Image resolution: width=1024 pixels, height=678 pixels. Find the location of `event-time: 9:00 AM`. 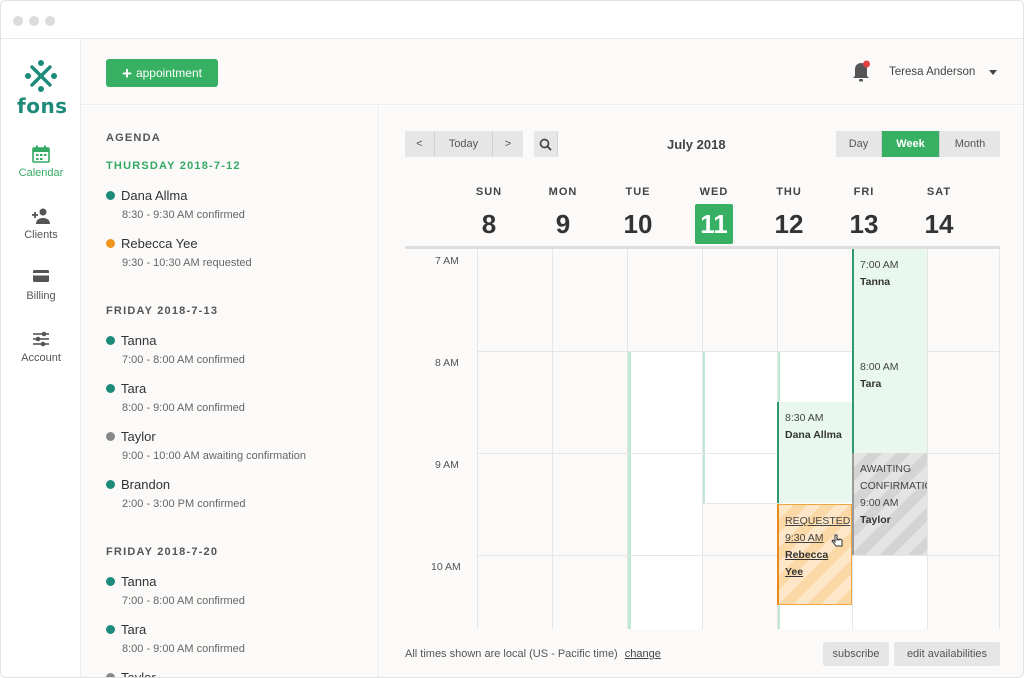

event-time: 9:00 AM is located at coordinates (879, 503).